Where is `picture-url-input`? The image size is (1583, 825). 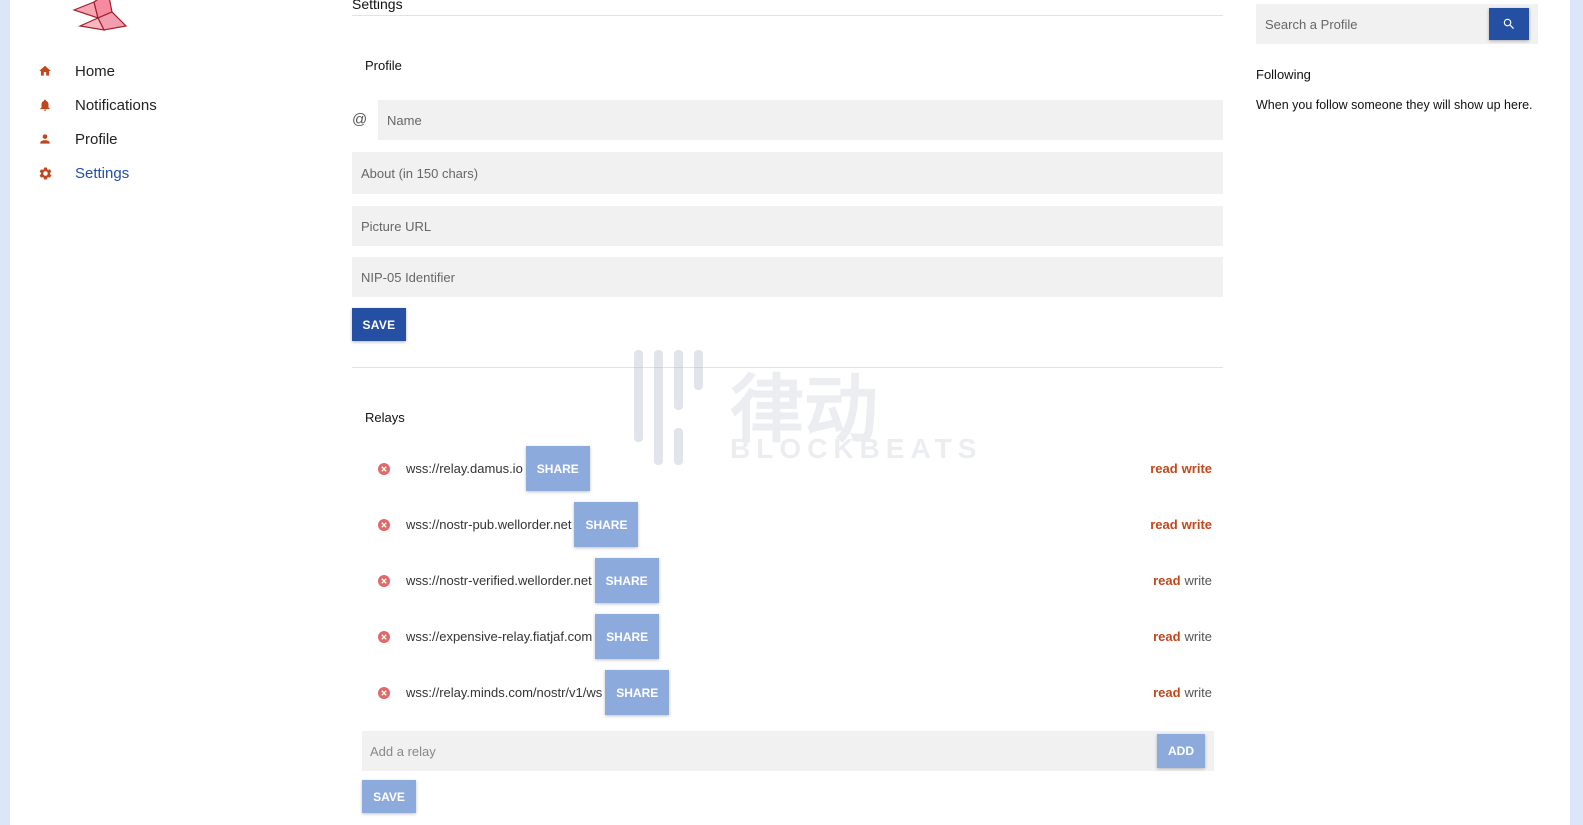
picture-url-input is located at coordinates (787, 226).